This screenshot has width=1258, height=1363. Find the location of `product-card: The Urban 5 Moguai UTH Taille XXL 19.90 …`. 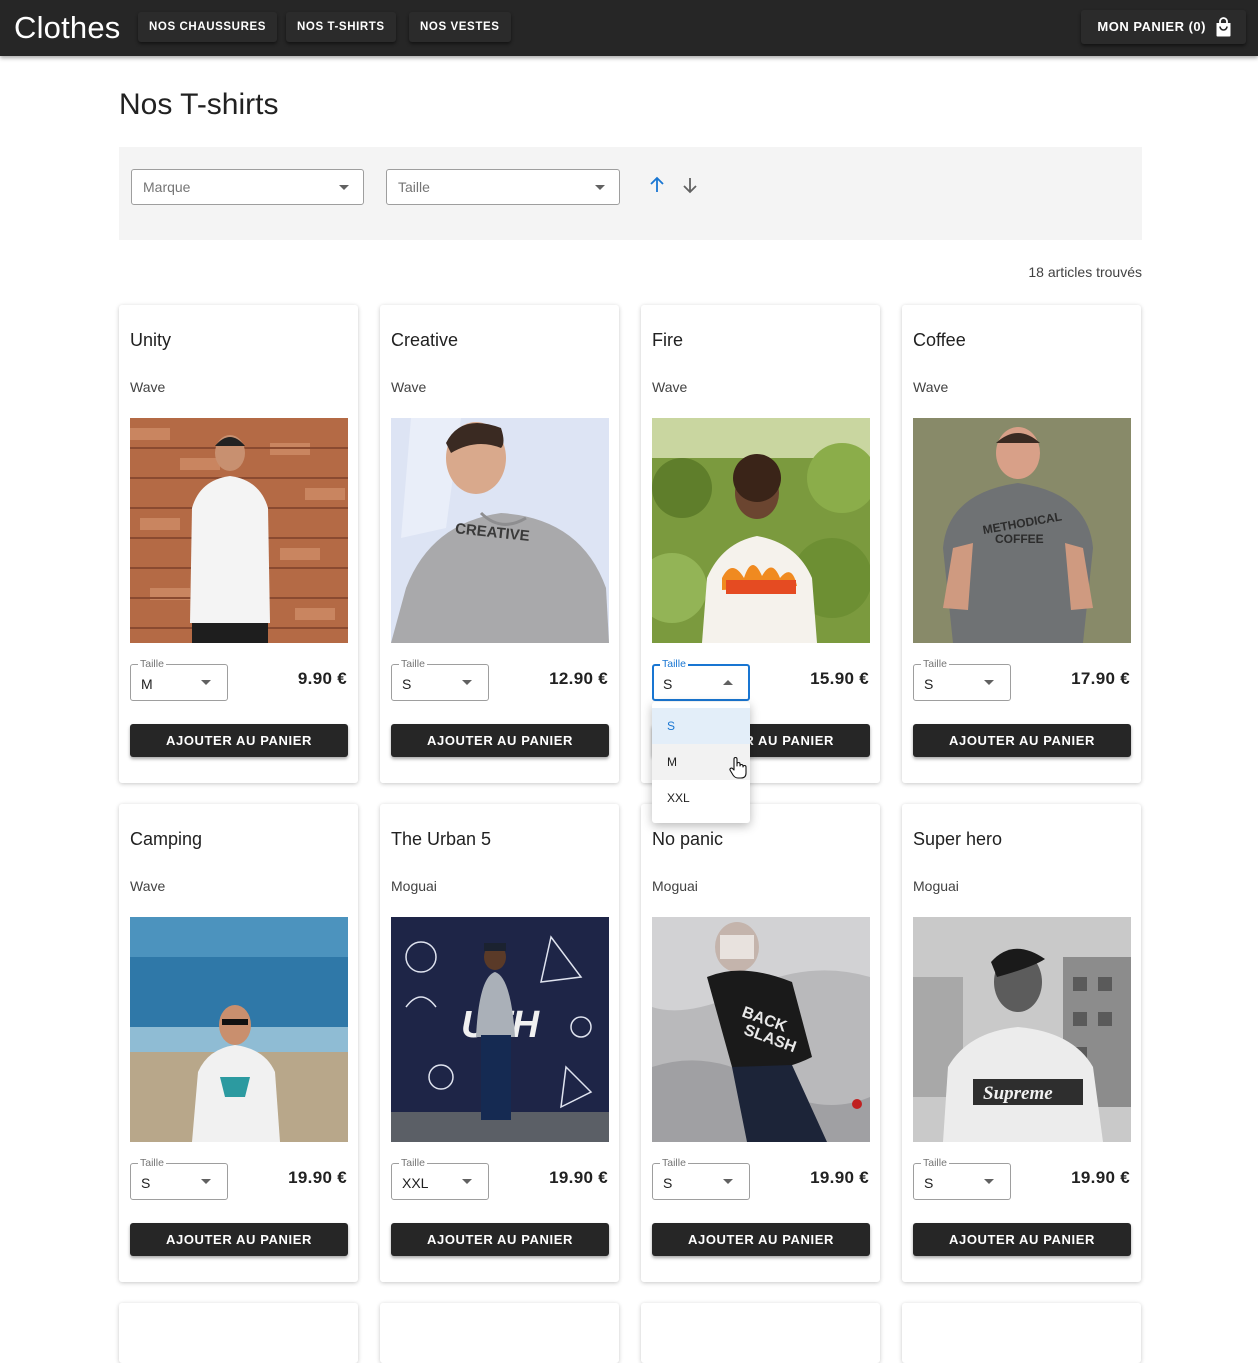

product-card: The Urban 5 Moguai UTH Taille XXL 19.90 … is located at coordinates (499, 1043).